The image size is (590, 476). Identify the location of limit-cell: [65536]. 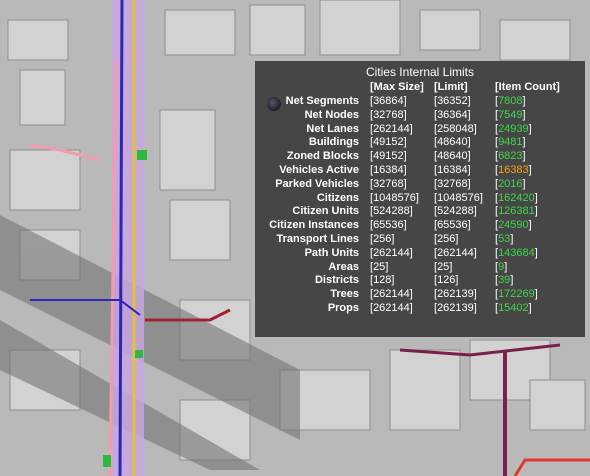
(452, 225).